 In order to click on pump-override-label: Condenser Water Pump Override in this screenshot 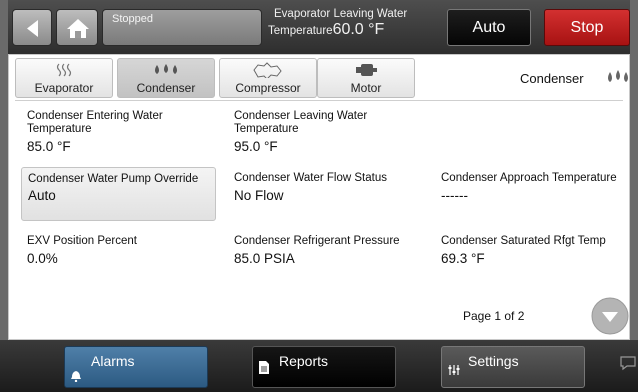, I will do `click(113, 179)`.